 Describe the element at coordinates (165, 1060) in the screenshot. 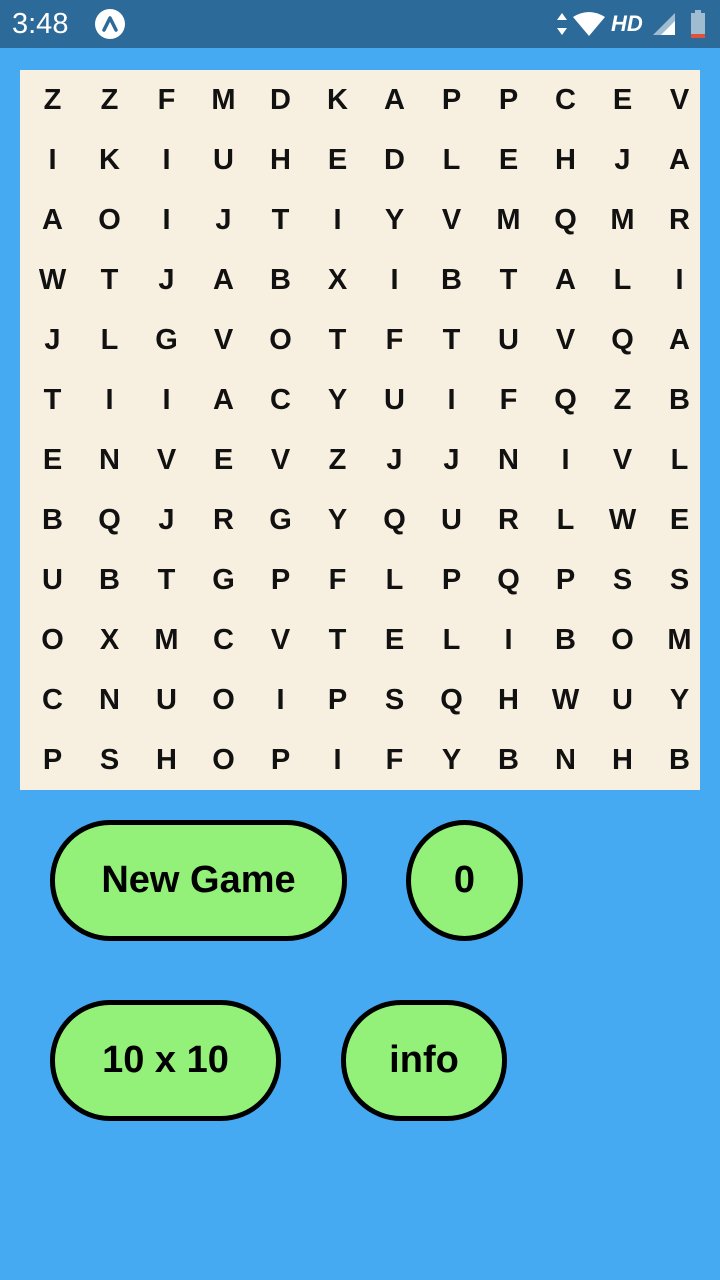

I see `grid-size-button: 10 x 10` at that location.